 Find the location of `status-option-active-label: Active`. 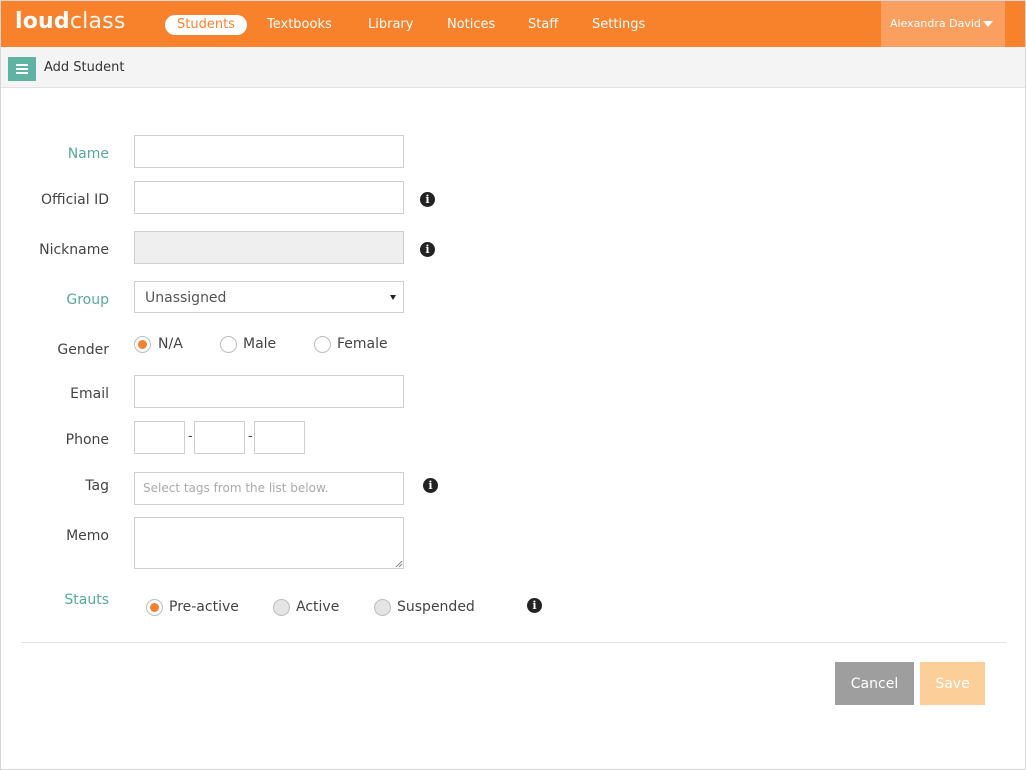

status-option-active-label: Active is located at coordinates (318, 607).